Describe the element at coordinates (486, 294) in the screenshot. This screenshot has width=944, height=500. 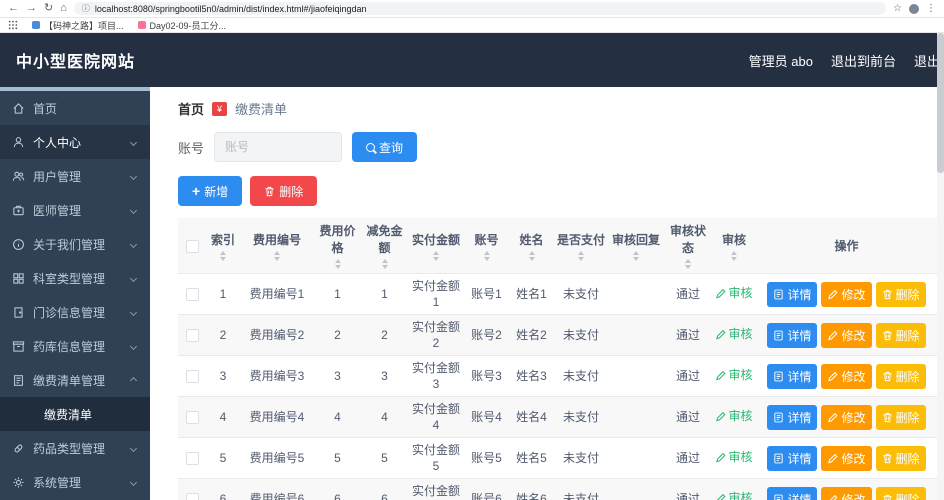
I see `cell-account: 账号1` at that location.